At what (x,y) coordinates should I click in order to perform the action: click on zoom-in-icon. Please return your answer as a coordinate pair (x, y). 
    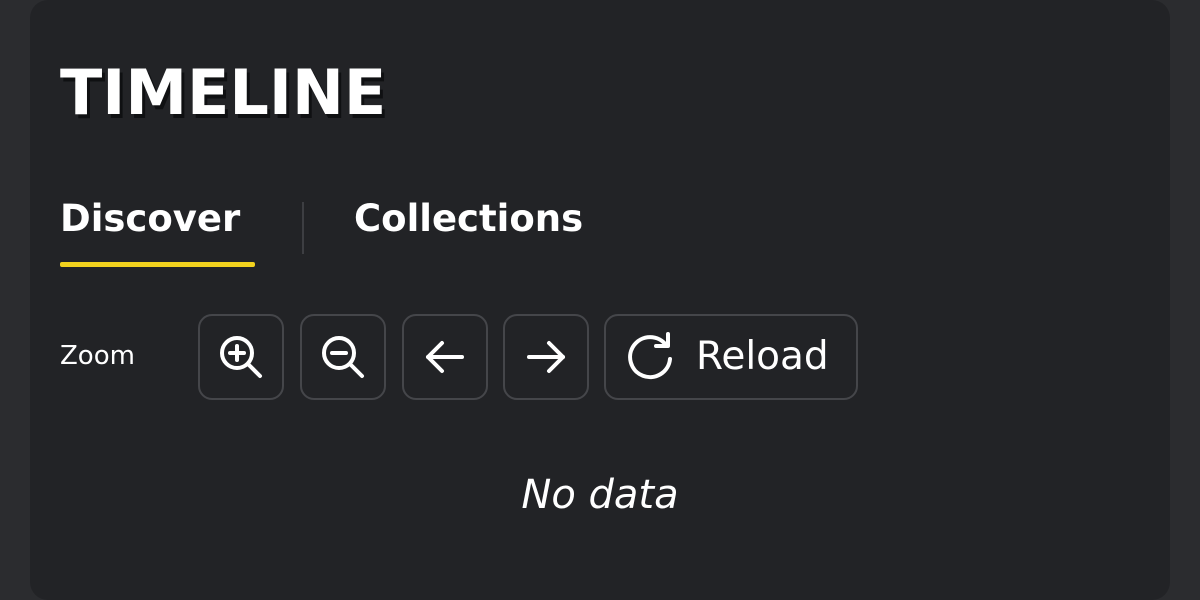
    Looking at the image, I should click on (241, 357).